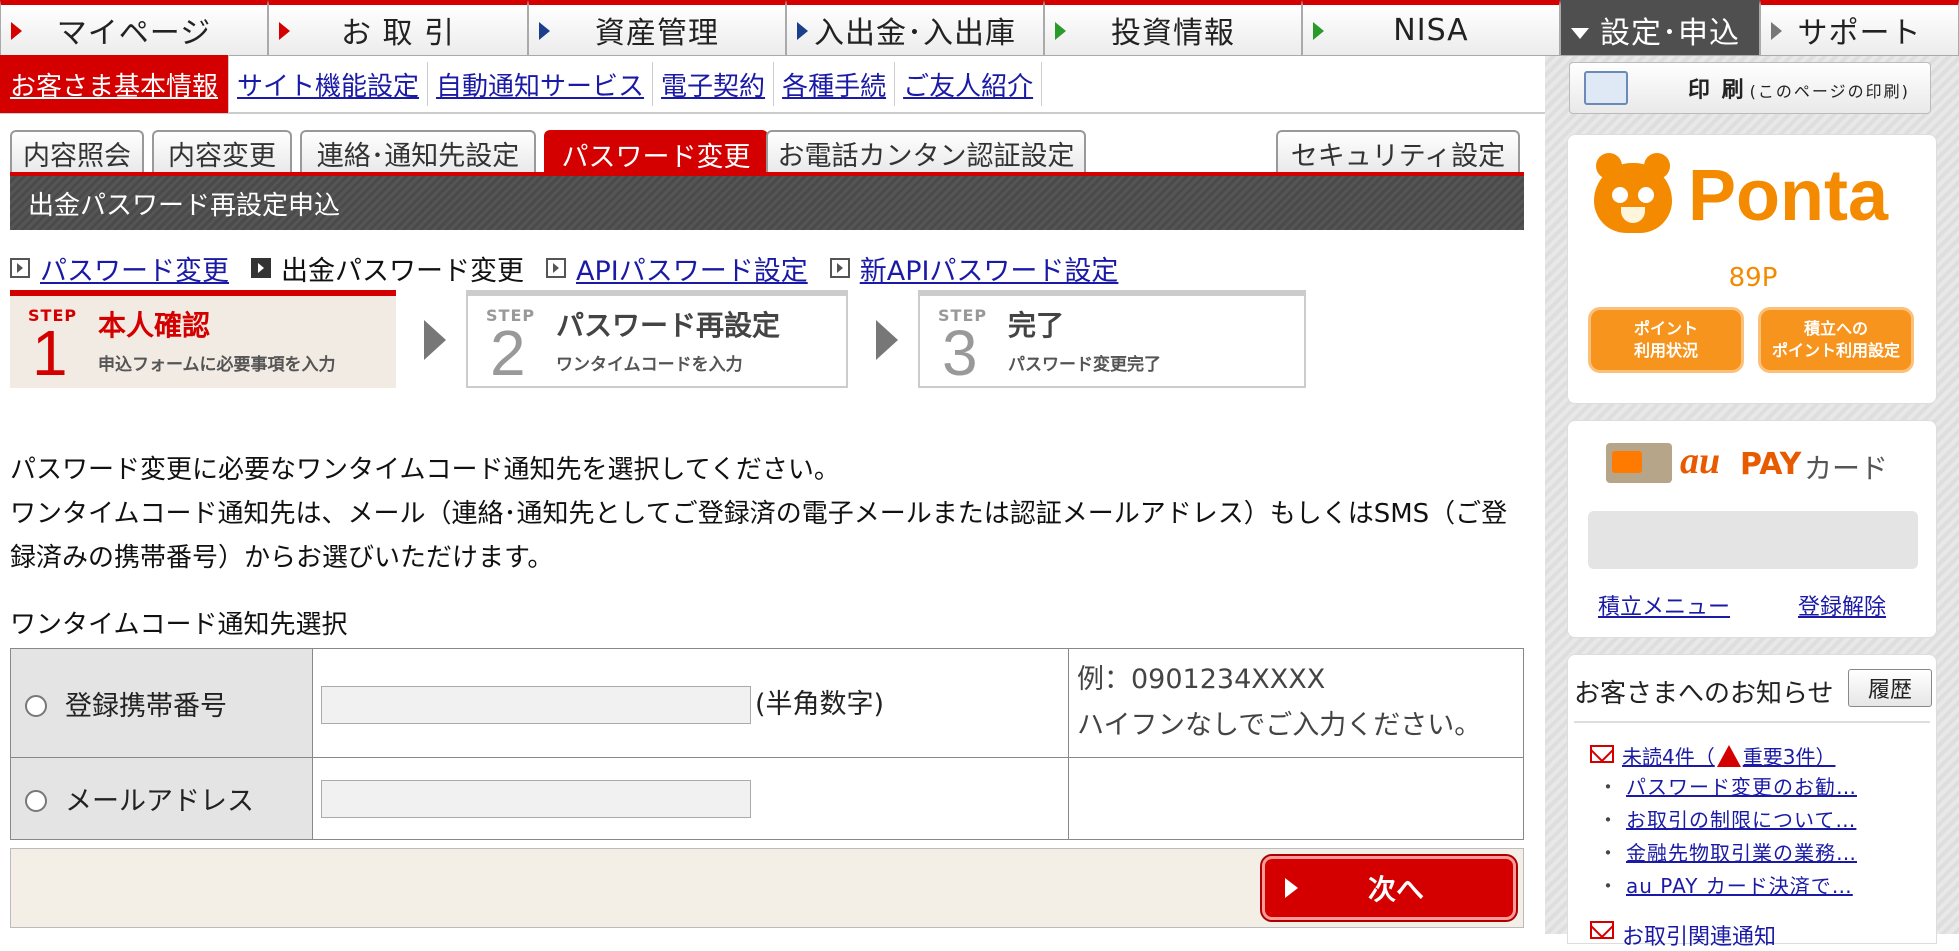 Image resolution: width=1959 pixels, height=951 pixels. What do you see at coordinates (1779, 757) in the screenshot?
I see `important-count: 重要3件` at bounding box center [1779, 757].